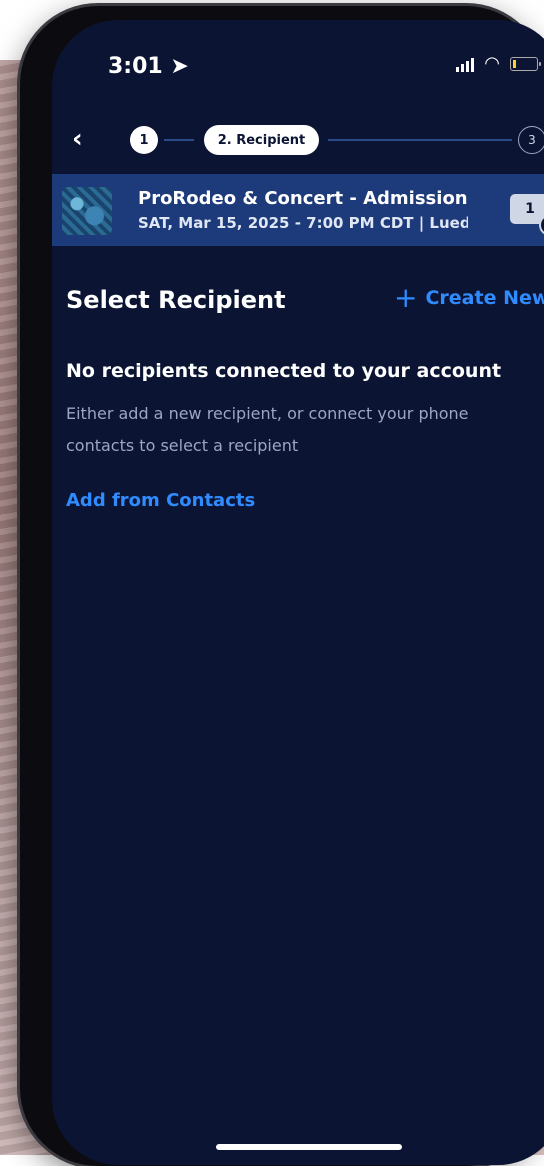  I want to click on plus-icon: +, so click(406, 297).